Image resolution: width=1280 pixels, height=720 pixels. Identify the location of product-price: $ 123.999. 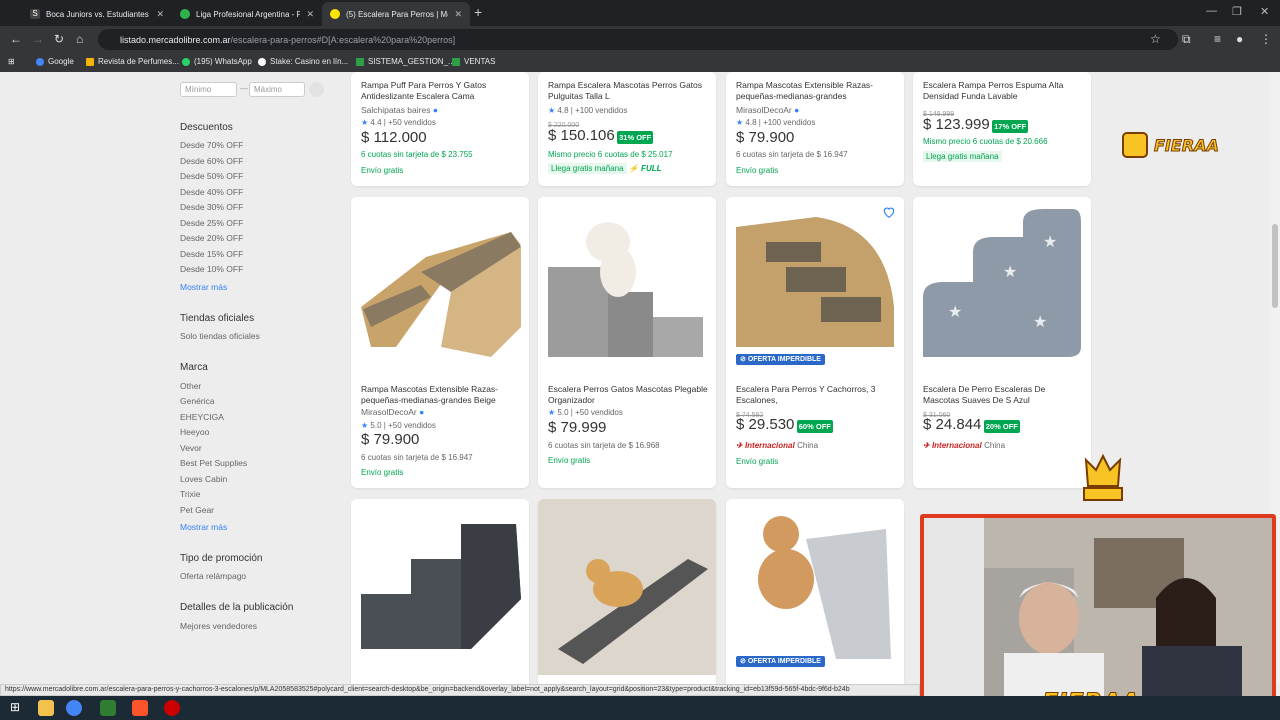
(956, 124).